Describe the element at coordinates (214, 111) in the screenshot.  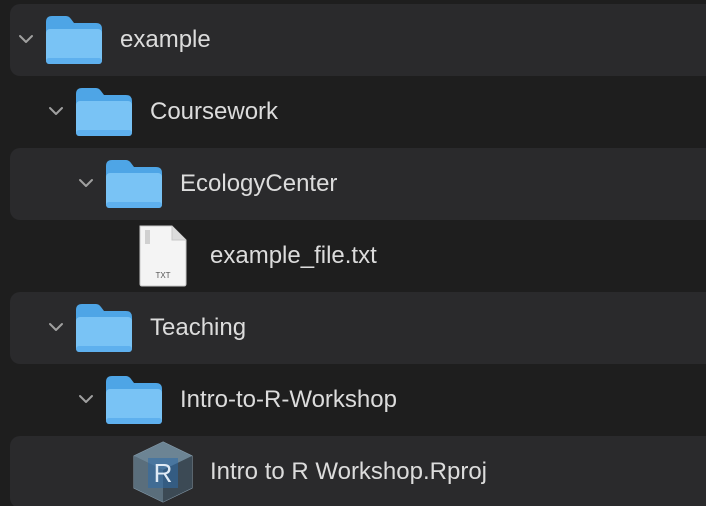
I see `tree-item-label: Coursework` at that location.